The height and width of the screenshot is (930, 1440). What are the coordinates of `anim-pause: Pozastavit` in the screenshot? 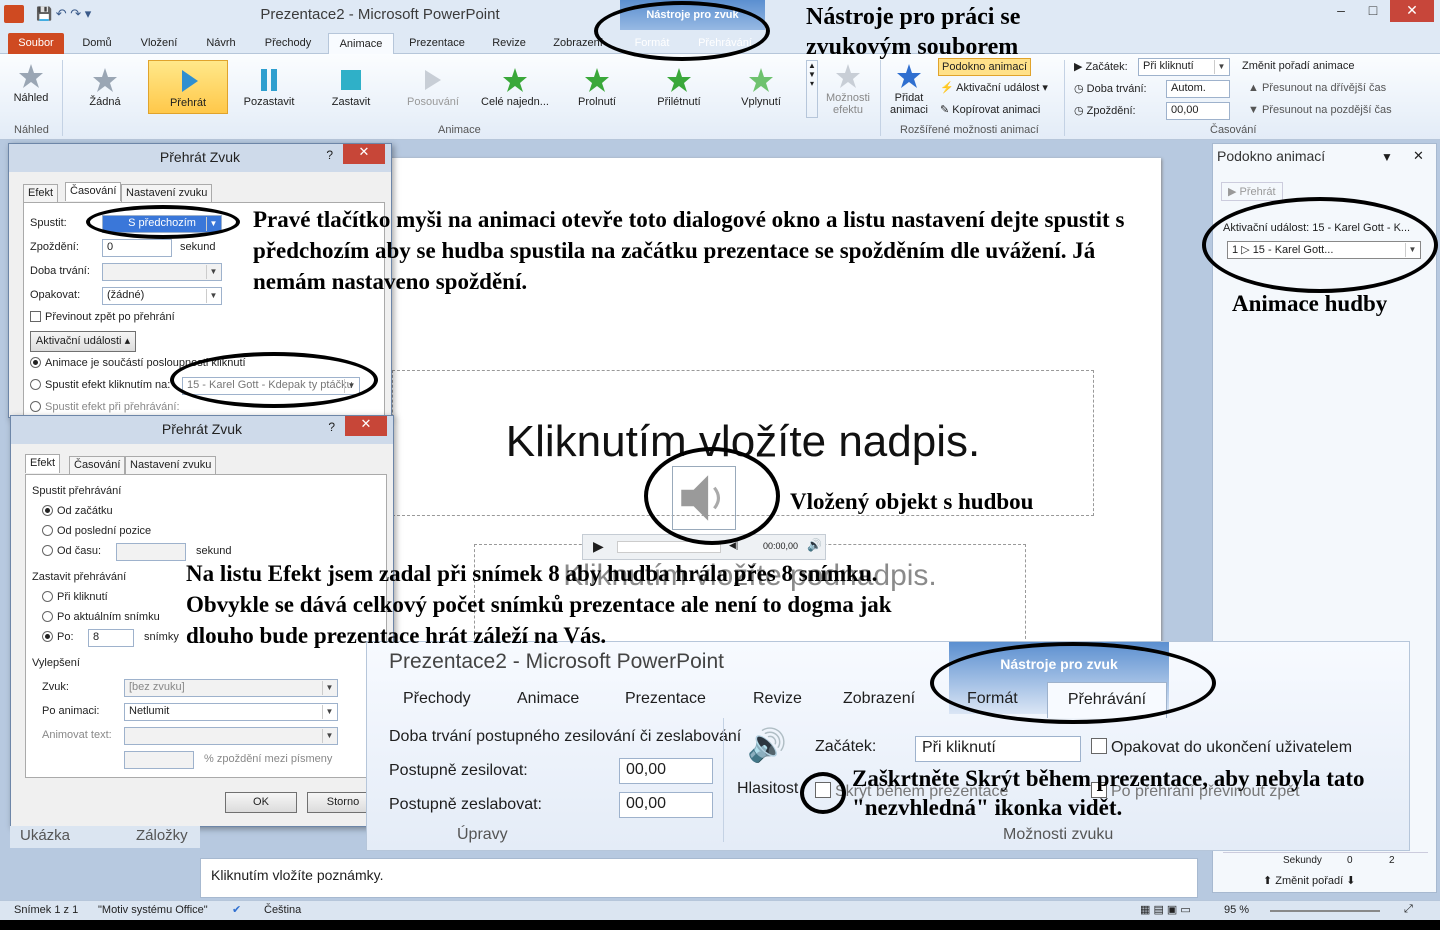 It's located at (269, 89).